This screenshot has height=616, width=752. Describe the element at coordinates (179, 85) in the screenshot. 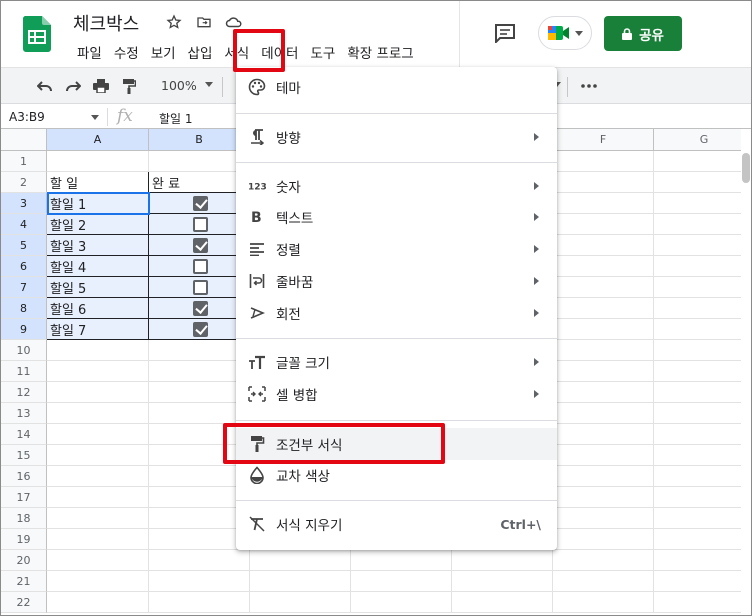

I see `zoom-select: 100%` at that location.